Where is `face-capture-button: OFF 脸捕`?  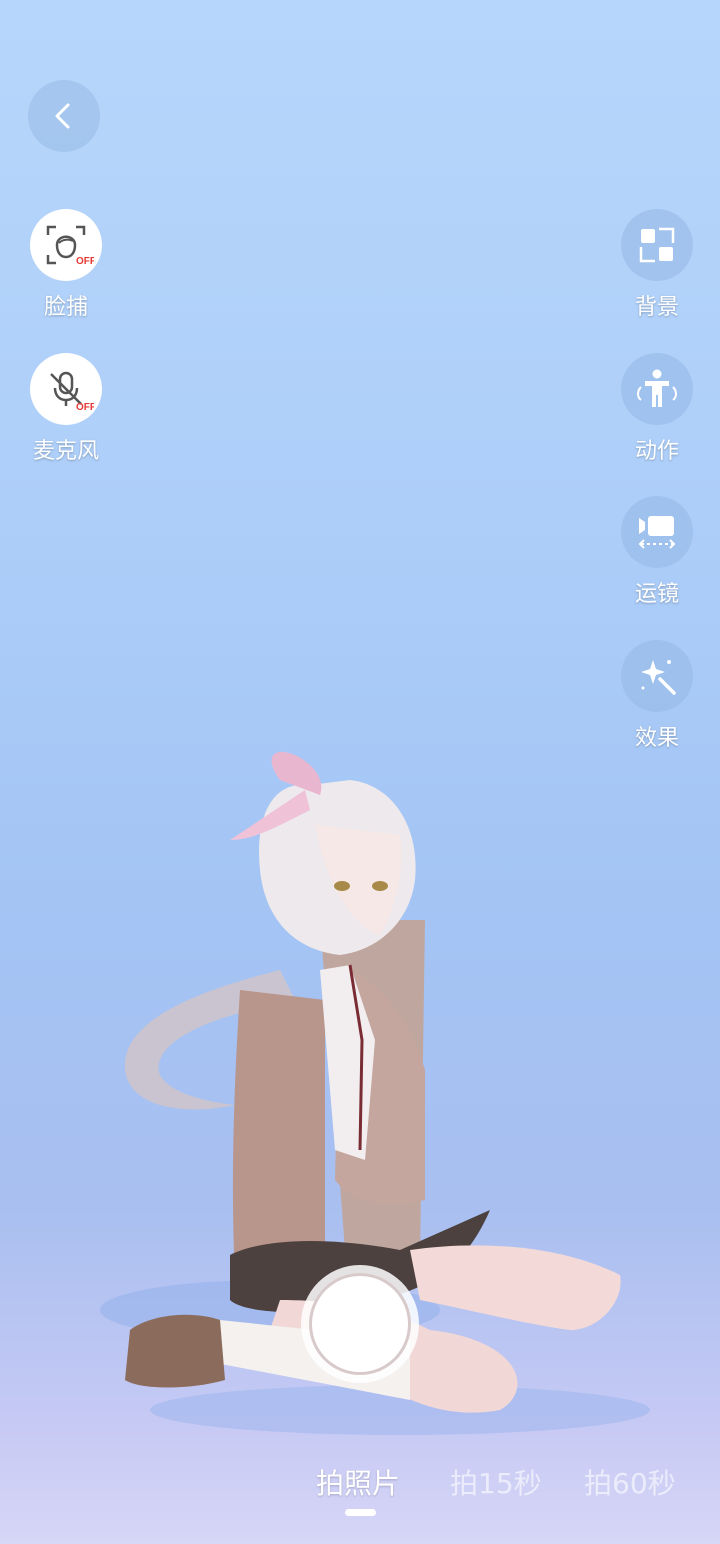 face-capture-button: OFF 脸捕 is located at coordinates (66, 265).